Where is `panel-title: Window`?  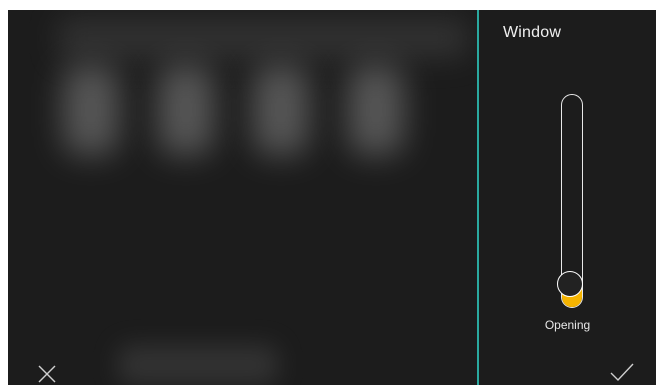 panel-title: Window is located at coordinates (532, 32).